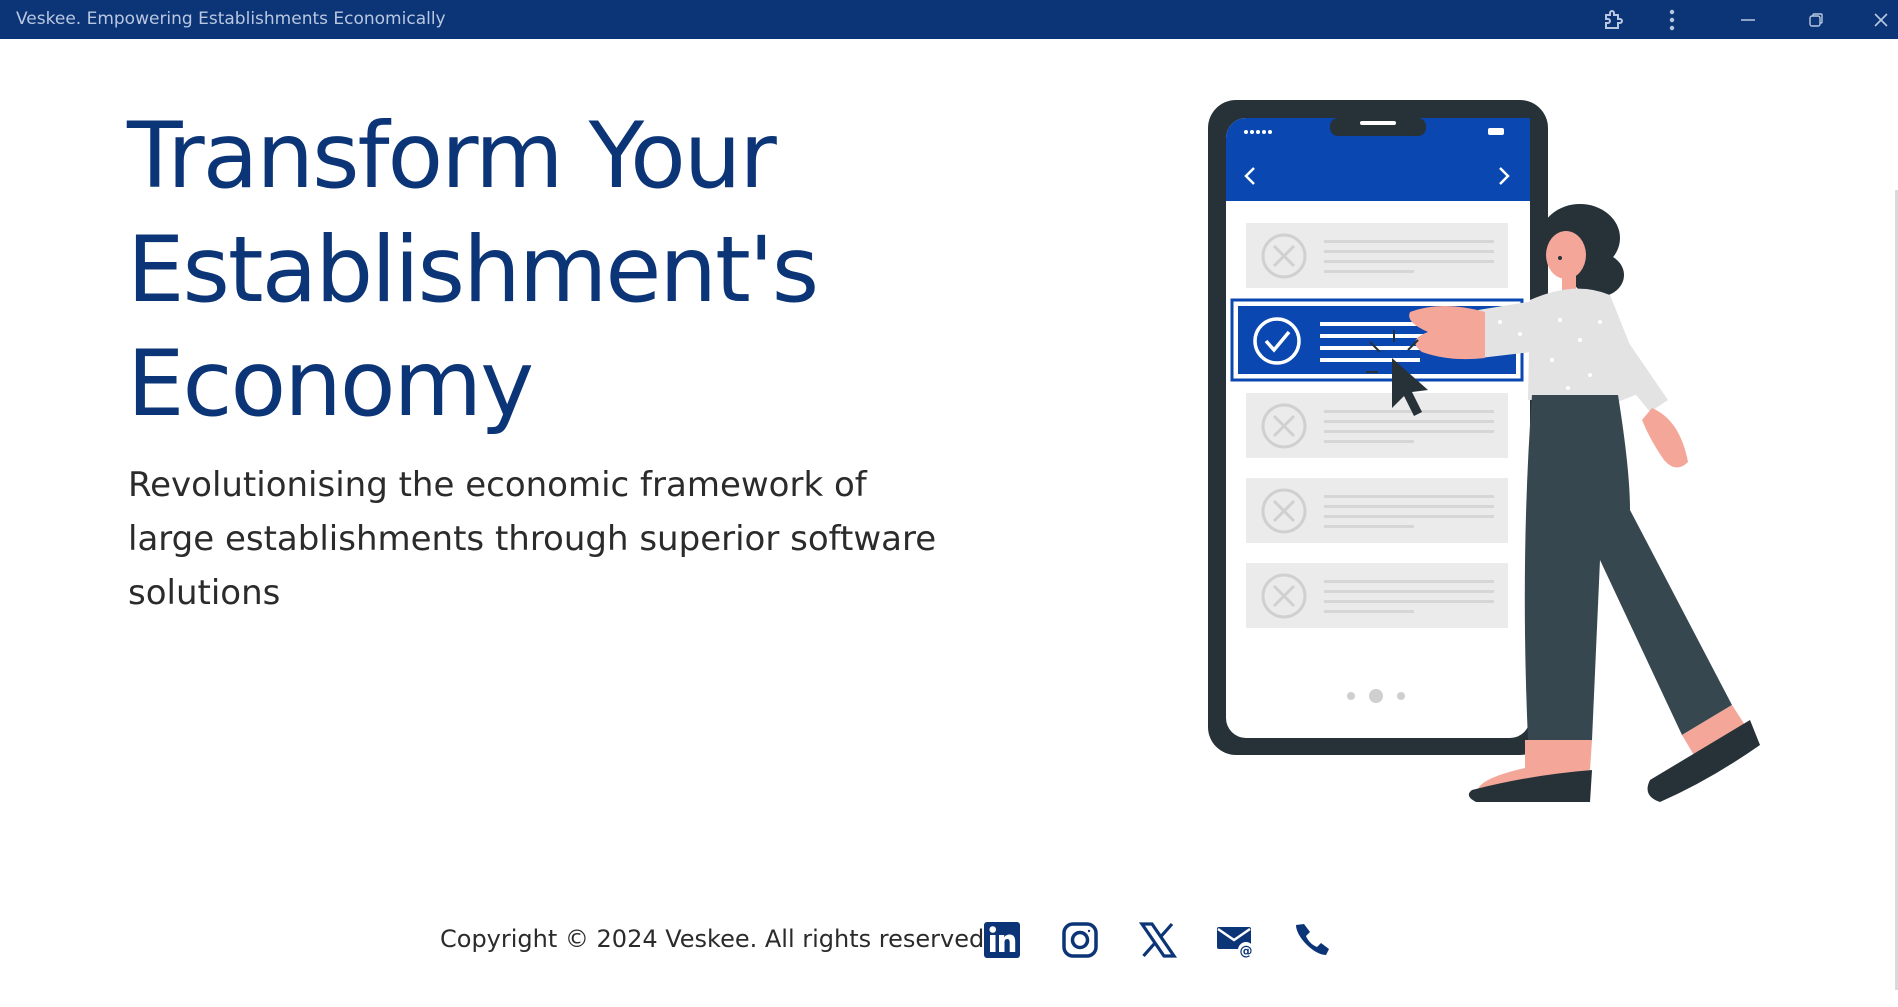  Describe the element at coordinates (1672, 19) in the screenshot. I see `more-menu-icon` at that location.